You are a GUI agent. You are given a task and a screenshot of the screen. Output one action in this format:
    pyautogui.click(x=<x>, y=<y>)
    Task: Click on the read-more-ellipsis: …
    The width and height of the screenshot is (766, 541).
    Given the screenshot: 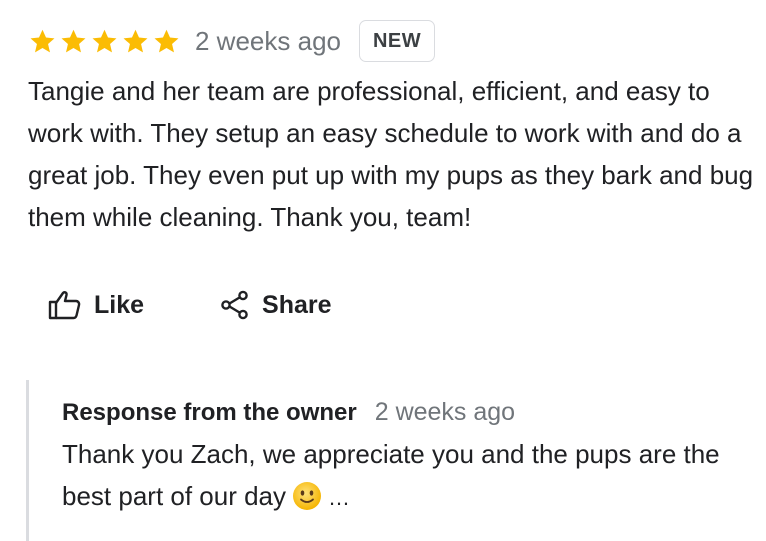 What is the action you would take?
    pyautogui.click(x=339, y=497)
    